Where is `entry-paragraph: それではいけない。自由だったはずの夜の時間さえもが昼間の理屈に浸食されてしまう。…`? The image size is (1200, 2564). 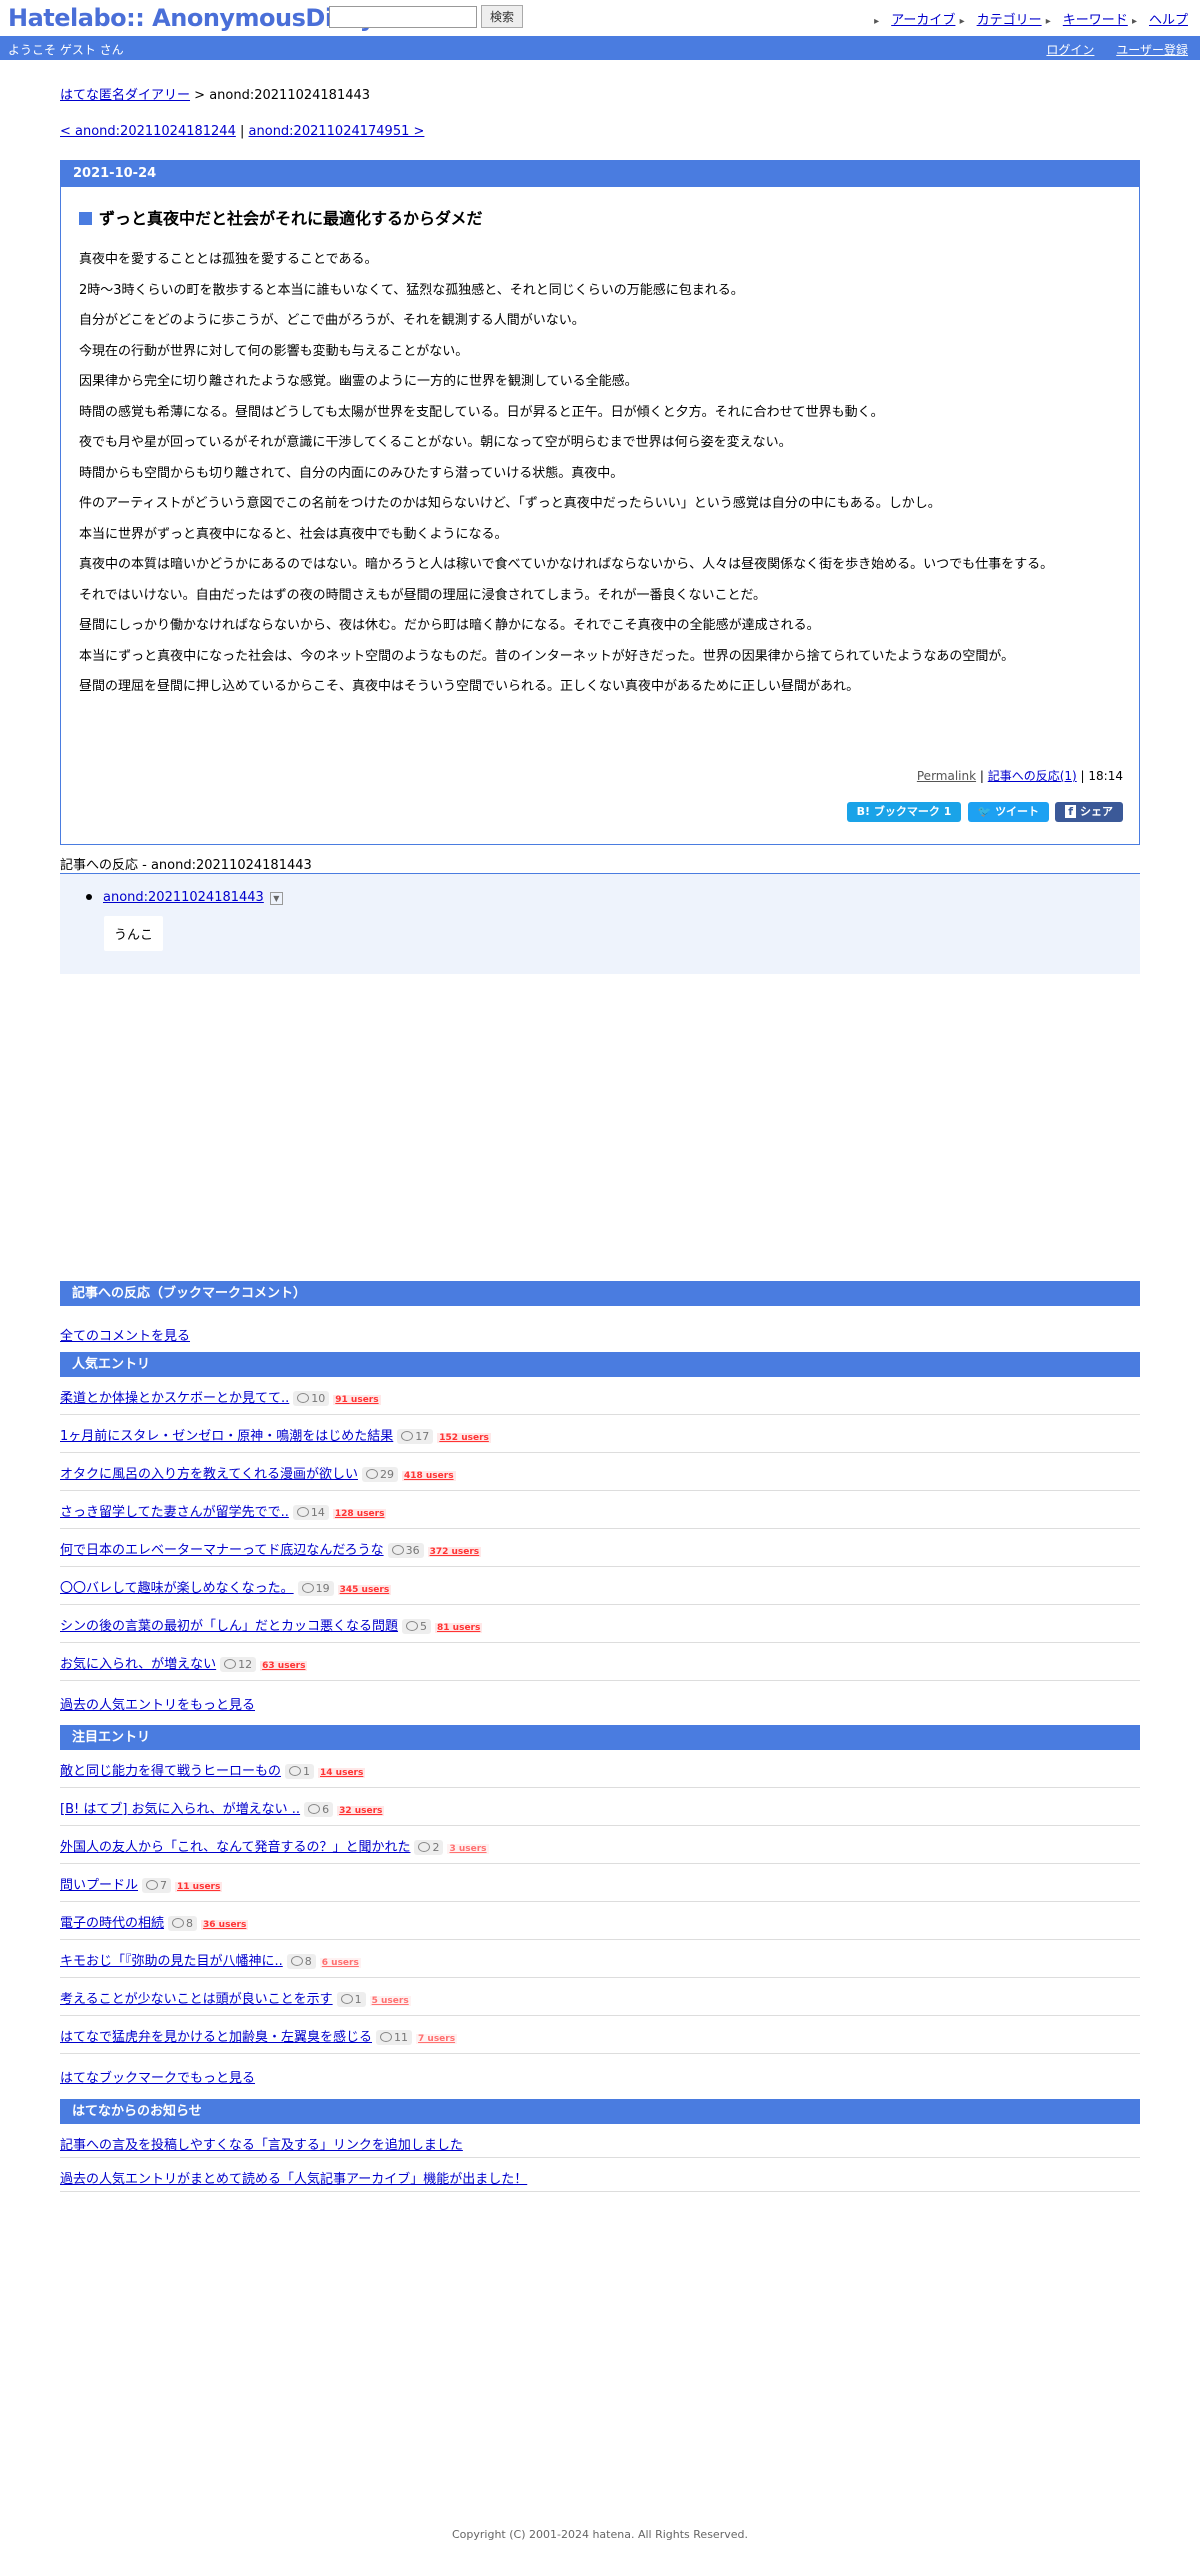 entry-paragraph: それではいけない。自由だったはずの夜の時間さえもが昼間の理屈に浸食されてしまう。… is located at coordinates (423, 595).